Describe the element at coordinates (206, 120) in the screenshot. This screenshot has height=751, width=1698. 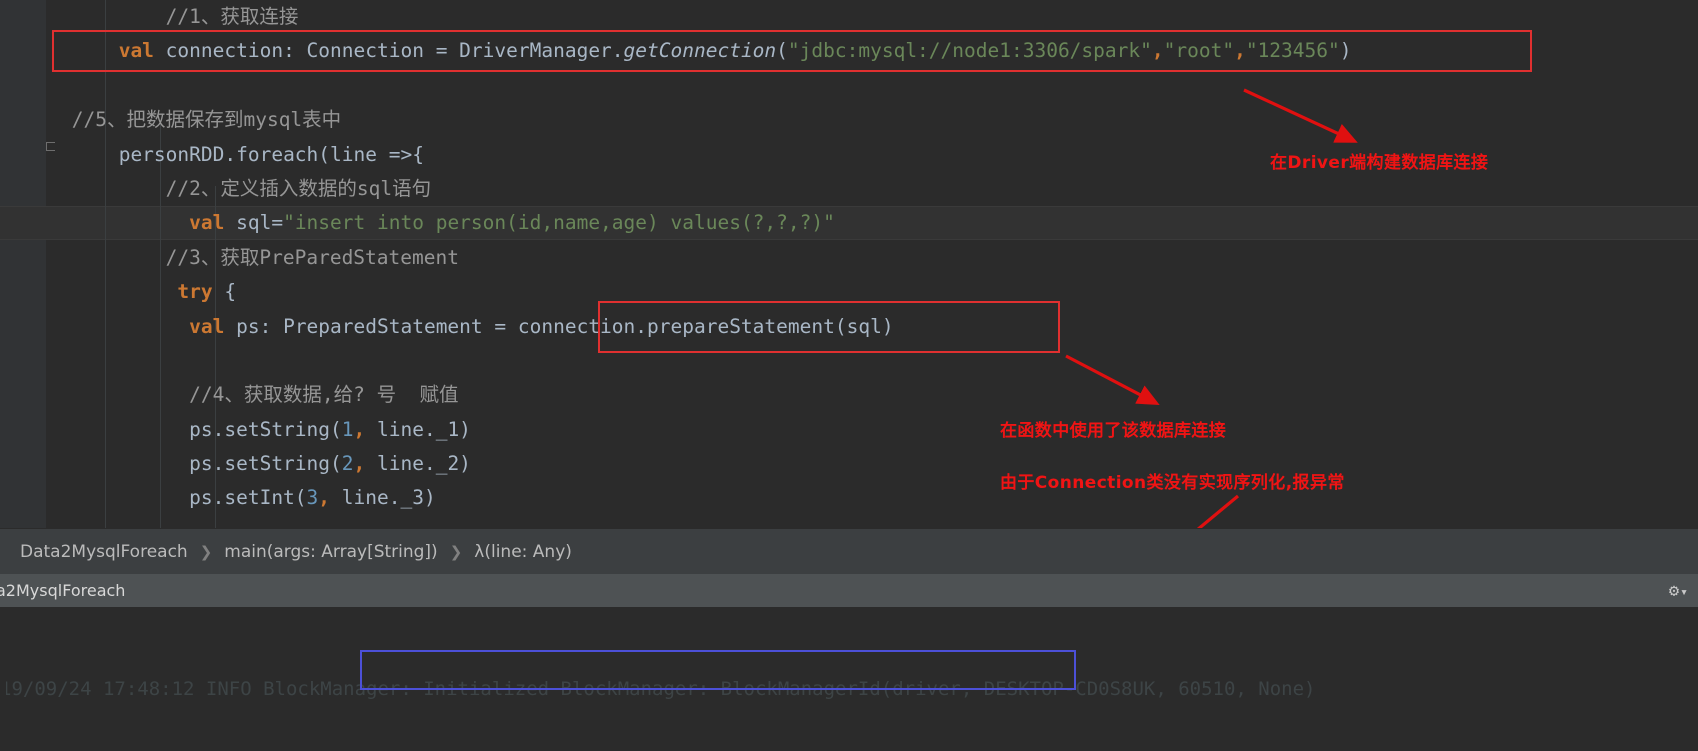
I see `code-token: //5、把数据保存到mysql表中` at that location.